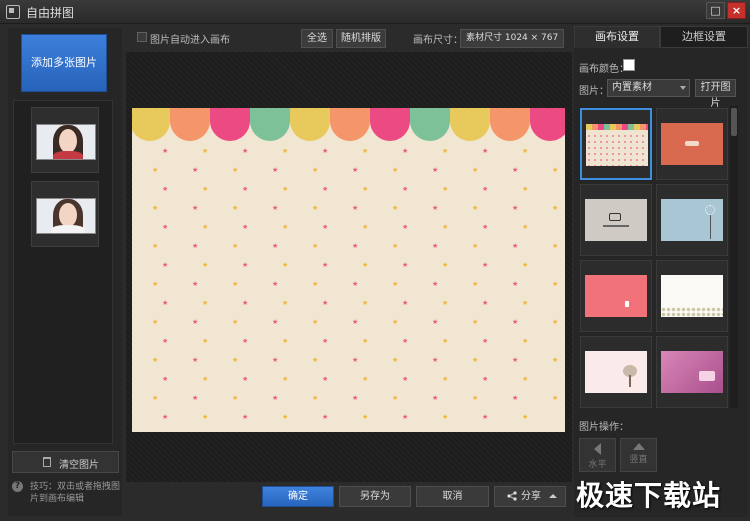  I want to click on cancel-button: 取消, so click(452, 496).